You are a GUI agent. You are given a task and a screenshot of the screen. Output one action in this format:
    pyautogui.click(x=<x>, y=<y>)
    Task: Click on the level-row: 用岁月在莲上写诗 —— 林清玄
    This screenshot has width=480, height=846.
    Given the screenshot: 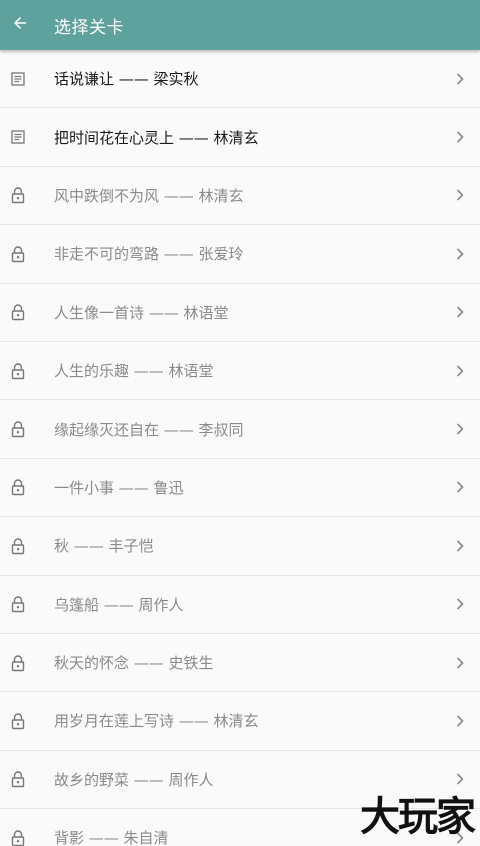 What is the action you would take?
    pyautogui.click(x=240, y=721)
    